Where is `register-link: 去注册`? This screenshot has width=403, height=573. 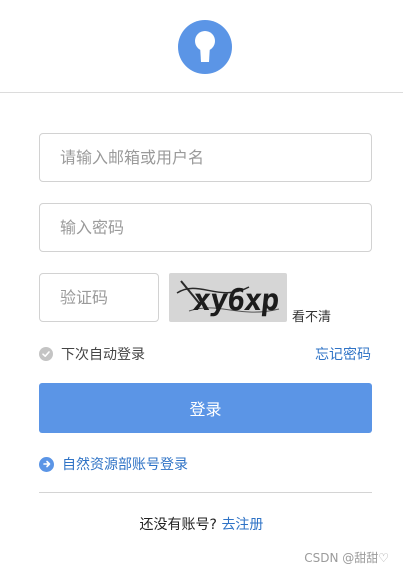
register-link: 去注册 is located at coordinates (242, 525).